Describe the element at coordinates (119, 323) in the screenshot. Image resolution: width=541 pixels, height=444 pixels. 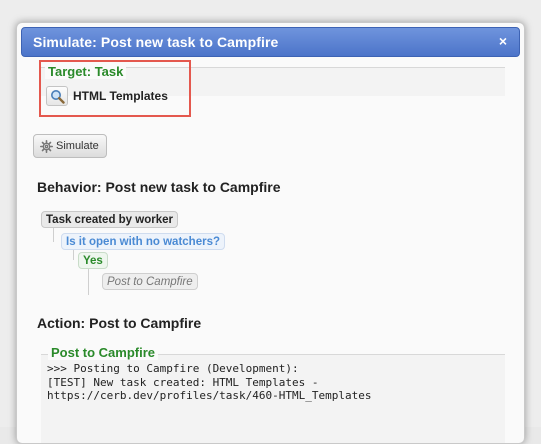
I see `action-heading: Action: Post to Campfire` at that location.